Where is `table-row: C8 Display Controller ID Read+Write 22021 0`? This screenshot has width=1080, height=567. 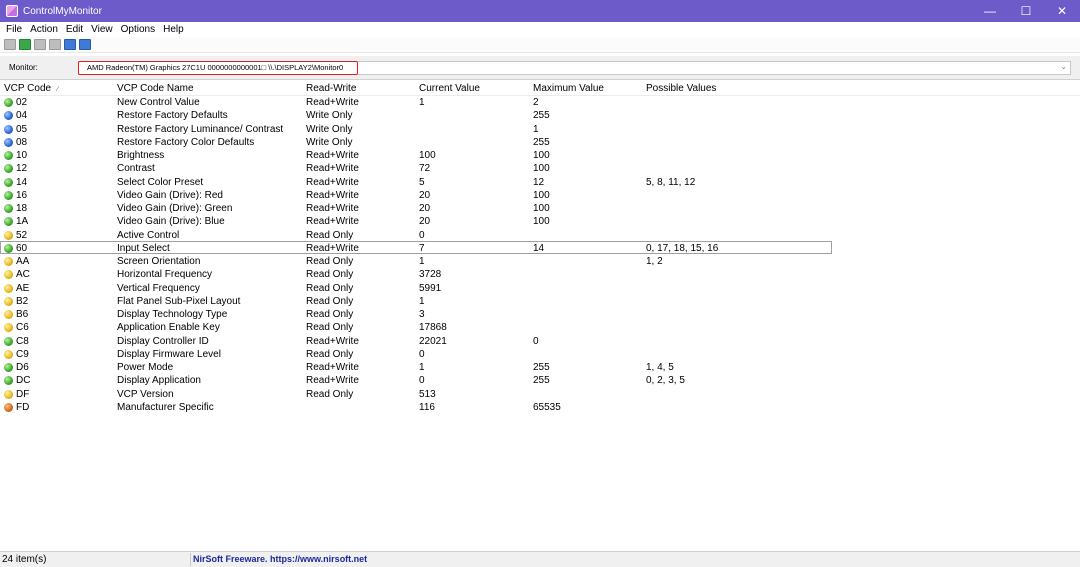
table-row: C8 Display Controller ID Read+Write 22021 0 is located at coordinates (540, 341).